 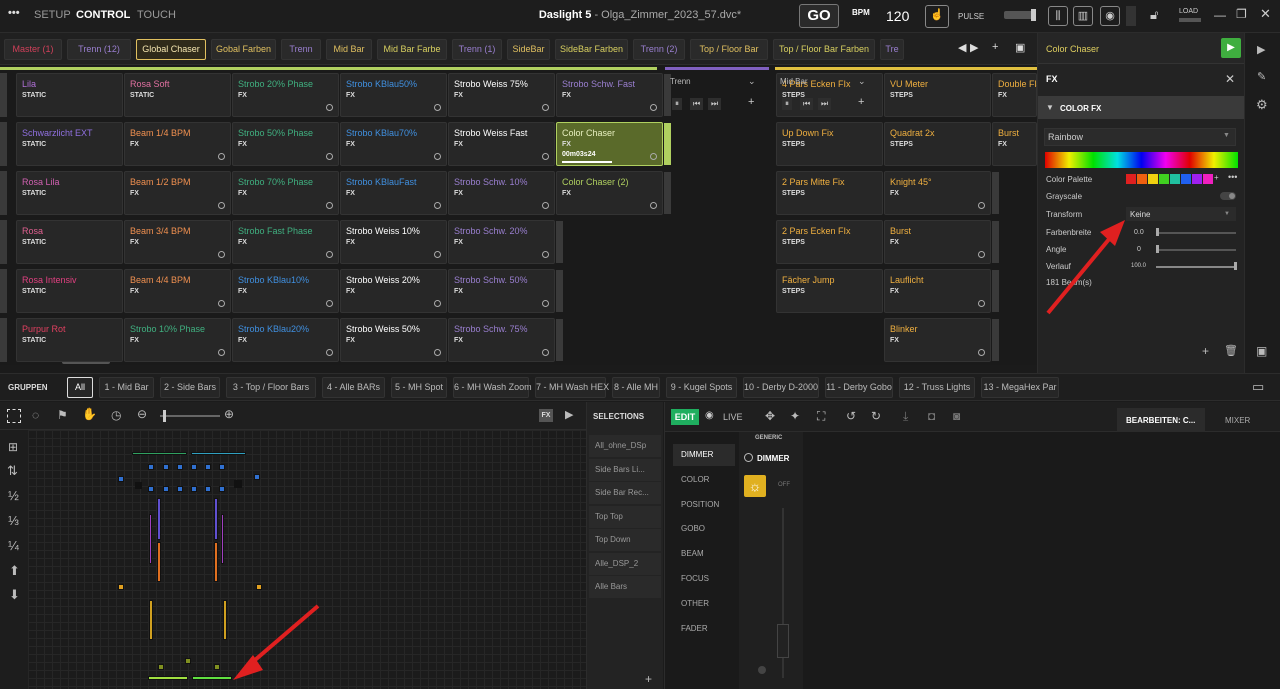 What do you see at coordinates (1014, 144) in the screenshot?
I see `scene-cell: Burst FX` at bounding box center [1014, 144].